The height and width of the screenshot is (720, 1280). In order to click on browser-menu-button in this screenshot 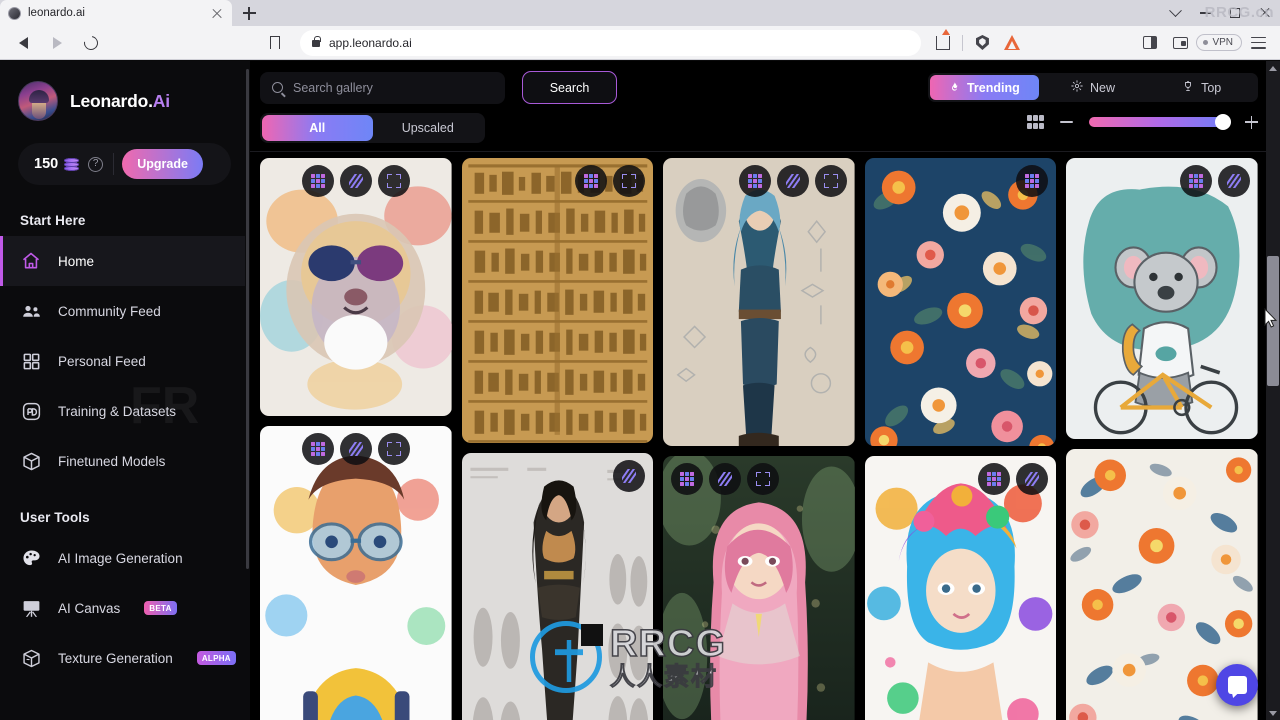, I will do `click(1258, 43)`.